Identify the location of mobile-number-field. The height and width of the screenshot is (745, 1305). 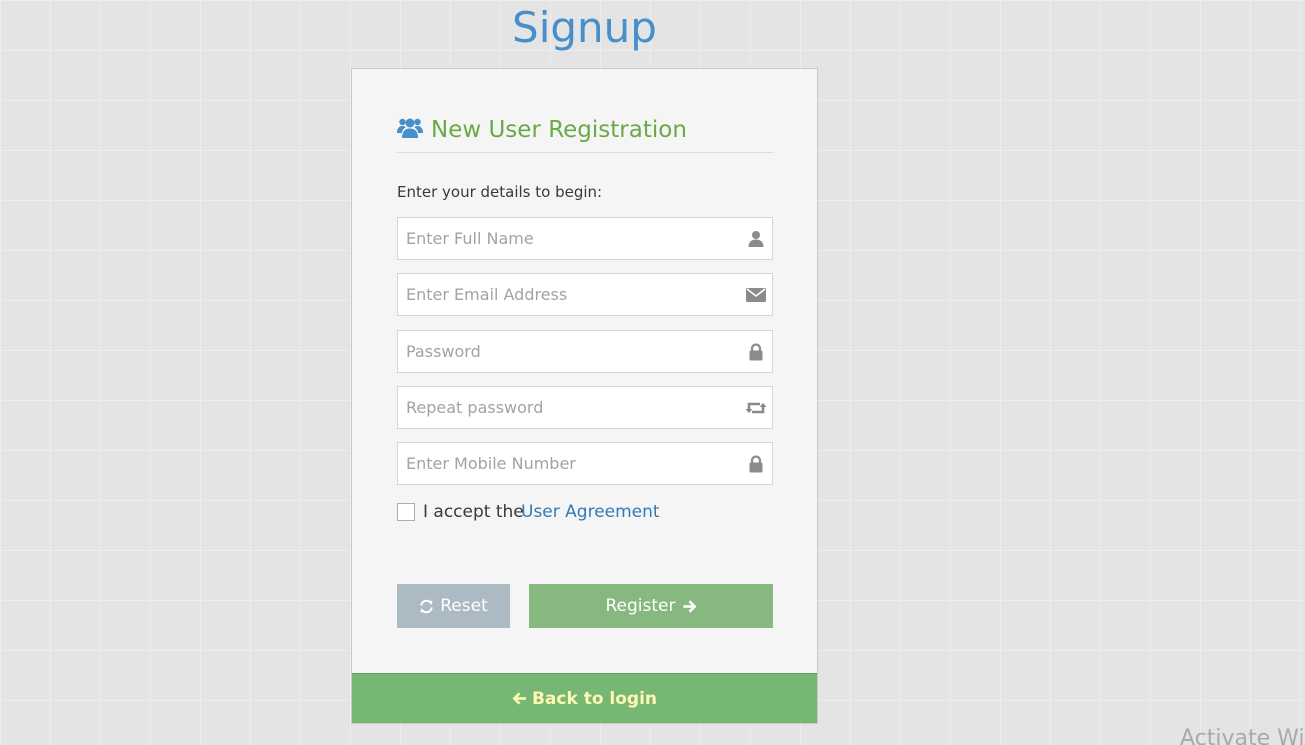
(585, 463).